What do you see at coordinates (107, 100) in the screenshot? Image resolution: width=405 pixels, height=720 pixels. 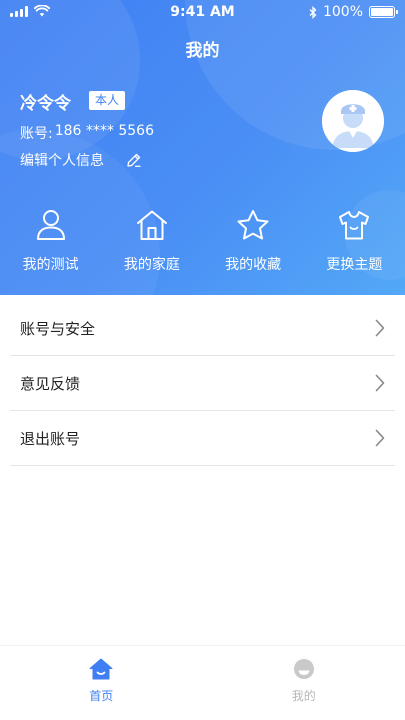 I see `self-badge: 本人` at bounding box center [107, 100].